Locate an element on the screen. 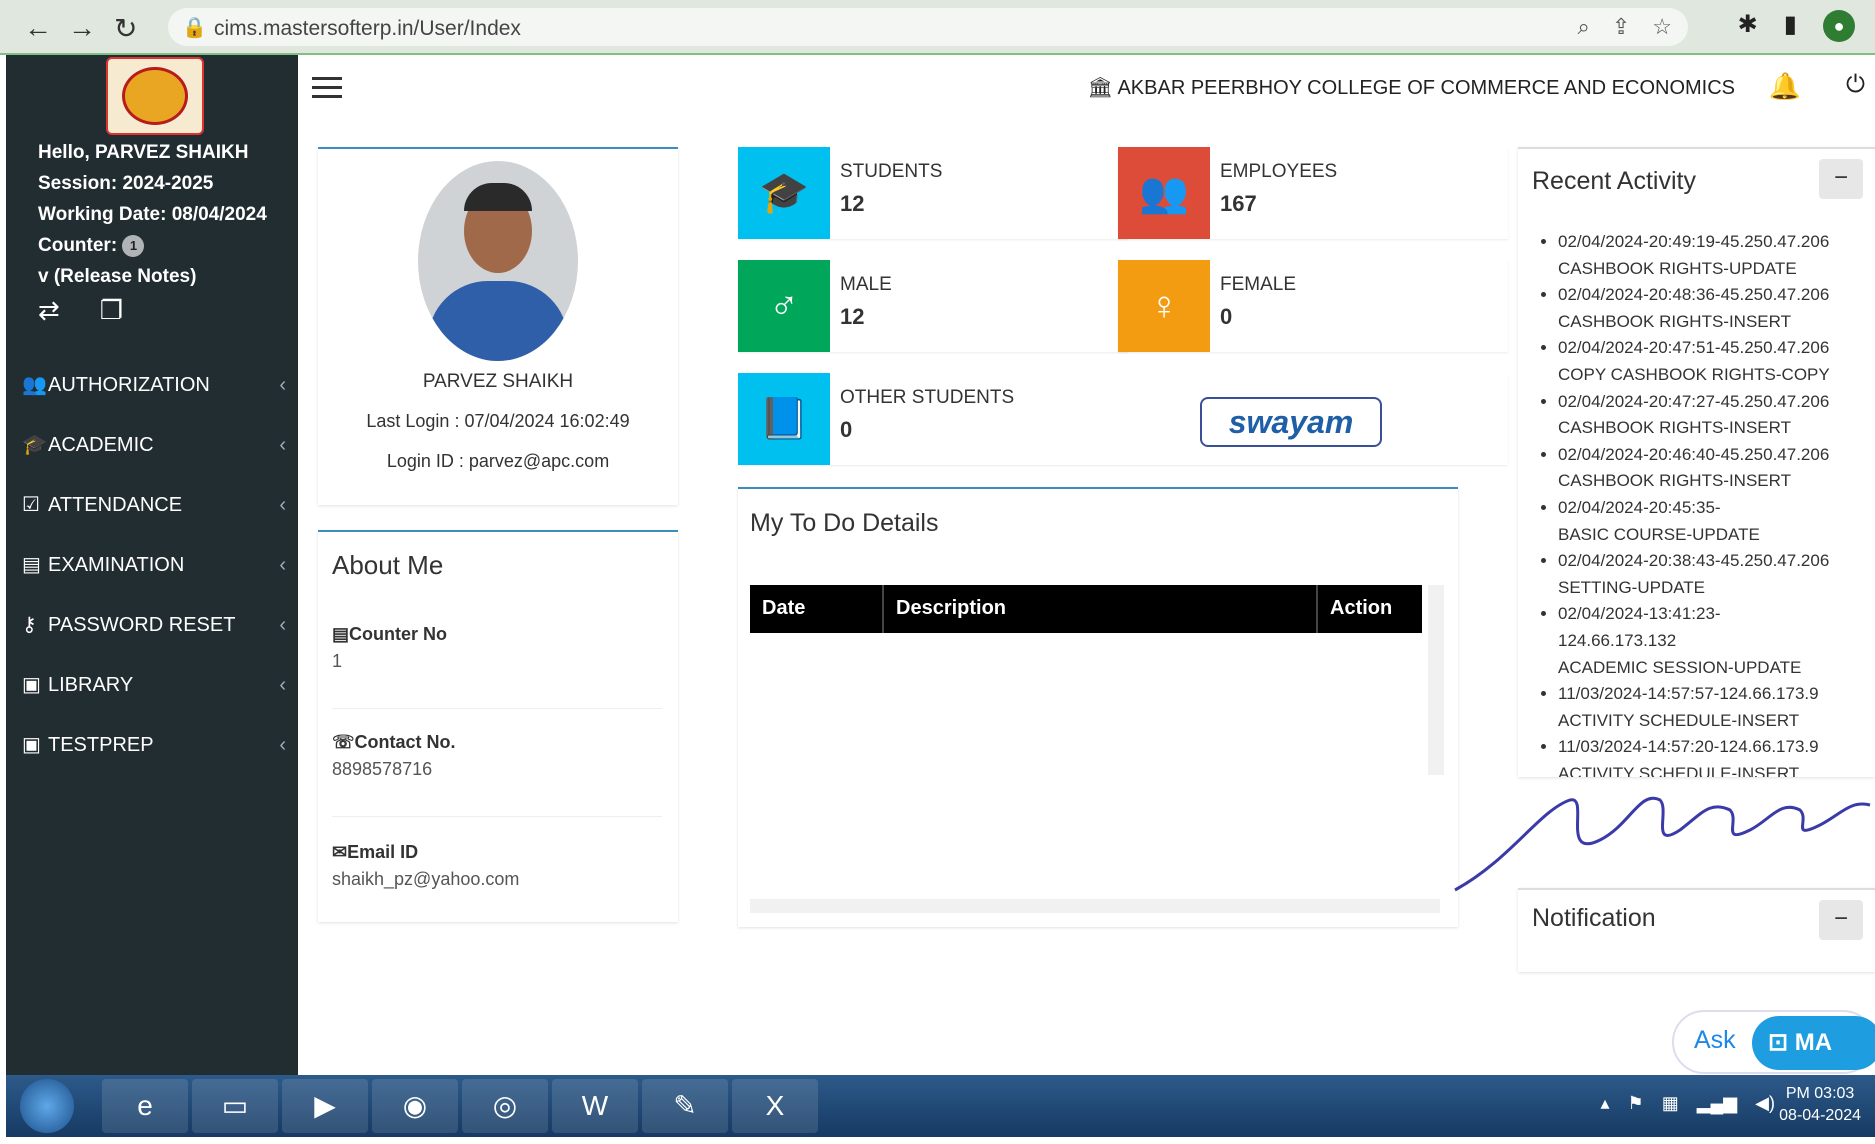 The width and height of the screenshot is (1875, 1144). folder-icon: ▭ is located at coordinates (235, 1106).